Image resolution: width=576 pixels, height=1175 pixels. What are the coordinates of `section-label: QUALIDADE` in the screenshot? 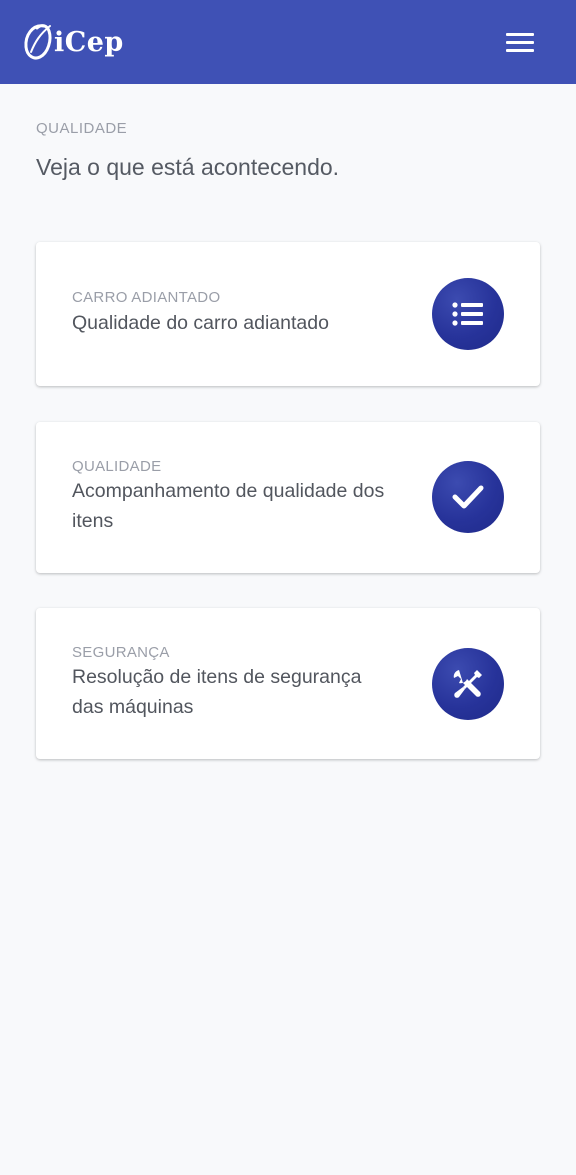 It's located at (82, 128).